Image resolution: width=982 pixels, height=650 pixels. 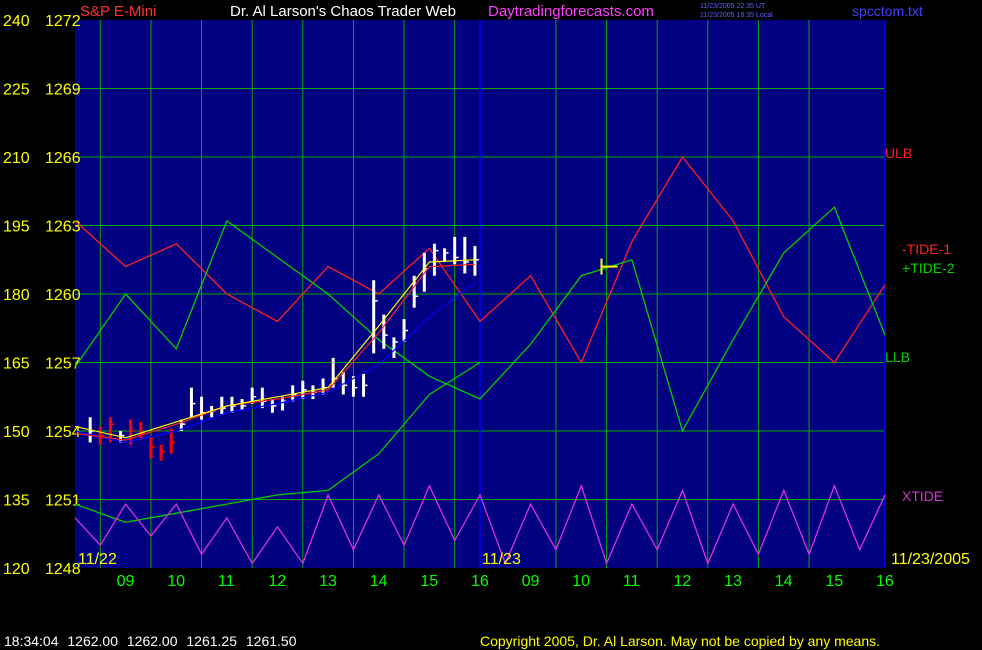 I want to click on y-tick-price: 1269, so click(x=63, y=90).